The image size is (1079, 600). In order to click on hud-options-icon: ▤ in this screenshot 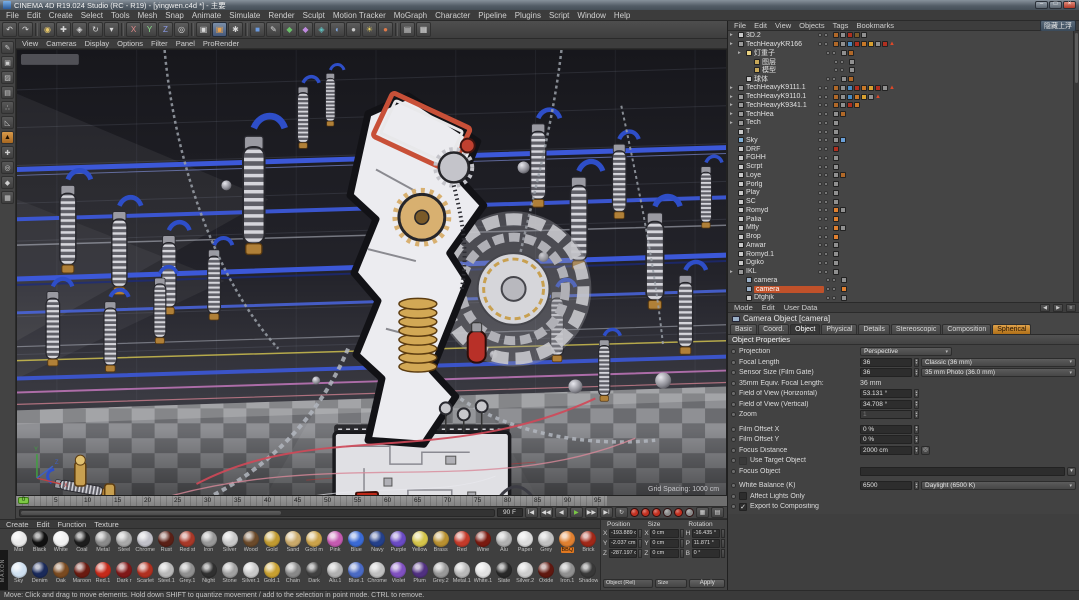, I will do `click(717, 512)`.